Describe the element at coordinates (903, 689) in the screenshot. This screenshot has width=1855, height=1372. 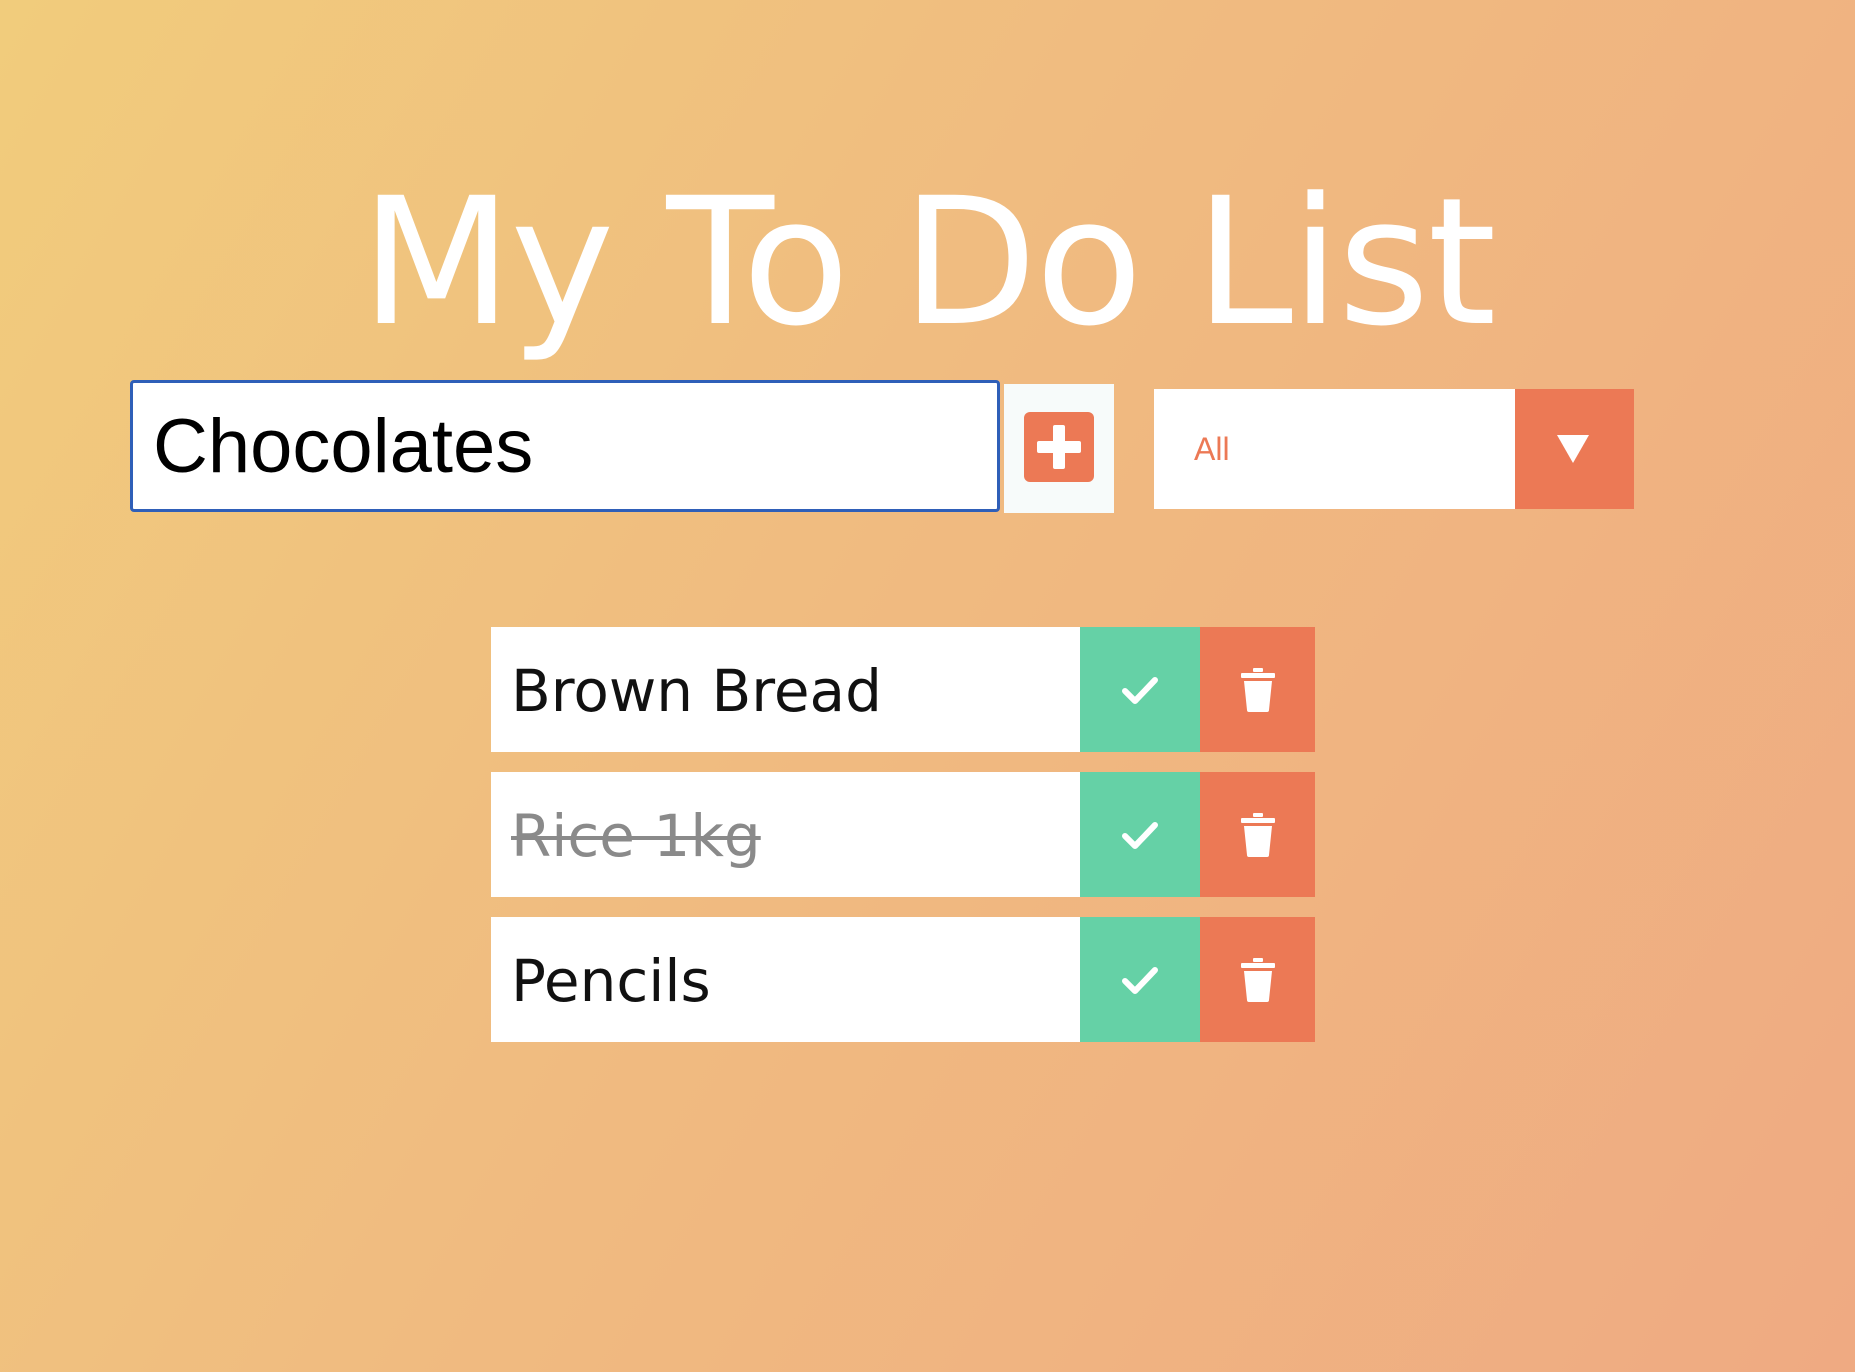
I see `todo-item: Brown Bread` at that location.